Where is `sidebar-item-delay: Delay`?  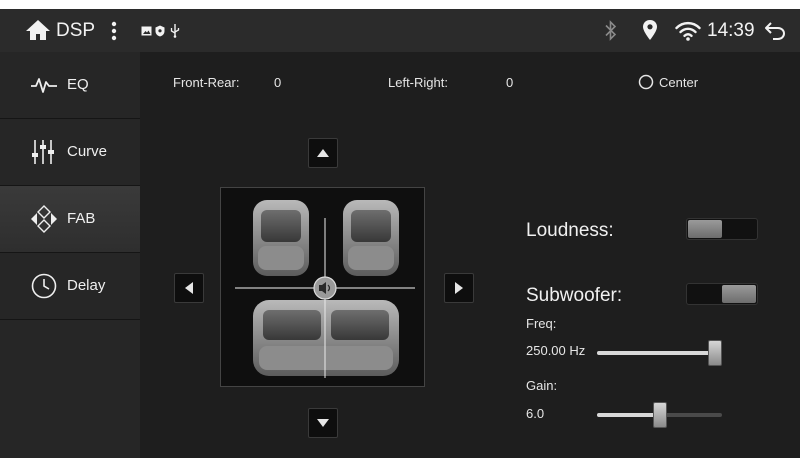
sidebar-item-delay: Delay is located at coordinates (70, 286).